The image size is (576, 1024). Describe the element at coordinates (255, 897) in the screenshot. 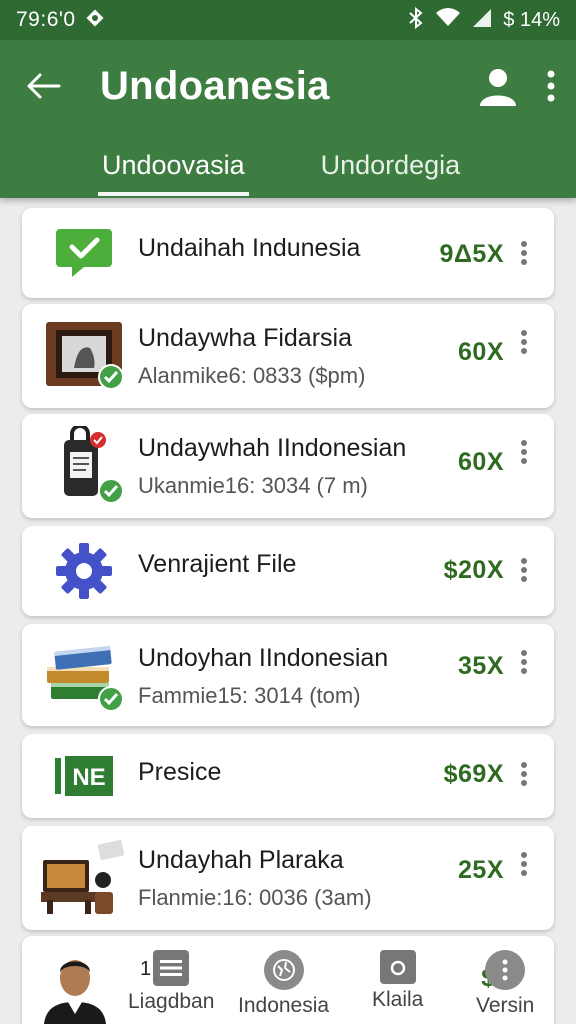

I see `item-subtitle: Flanmie:16: 0036 (3am)` at that location.